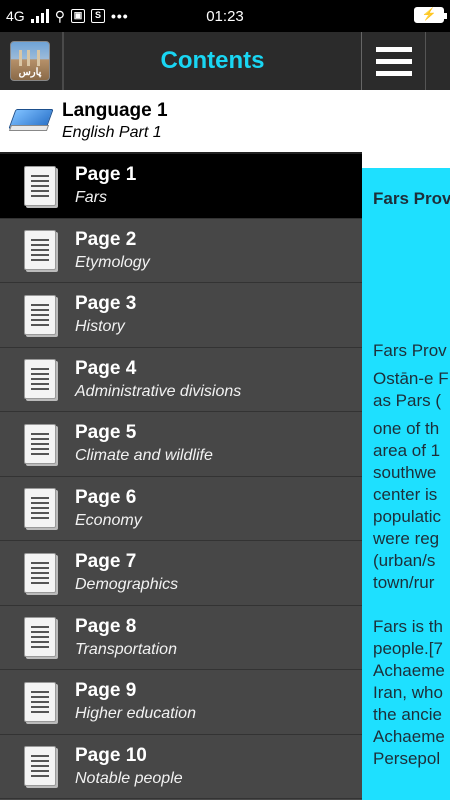  Describe the element at coordinates (407, 758) in the screenshot. I see `article-line: Persepol` at that location.